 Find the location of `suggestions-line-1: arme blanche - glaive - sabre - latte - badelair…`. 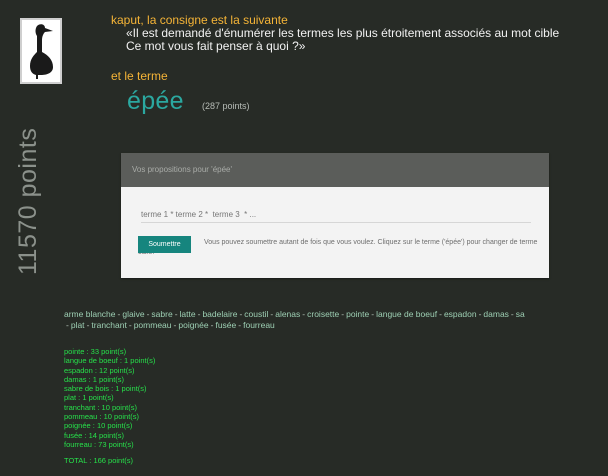

suggestions-line-1: arme blanche - glaive - sabre - latte - badelair… is located at coordinates (294, 314).